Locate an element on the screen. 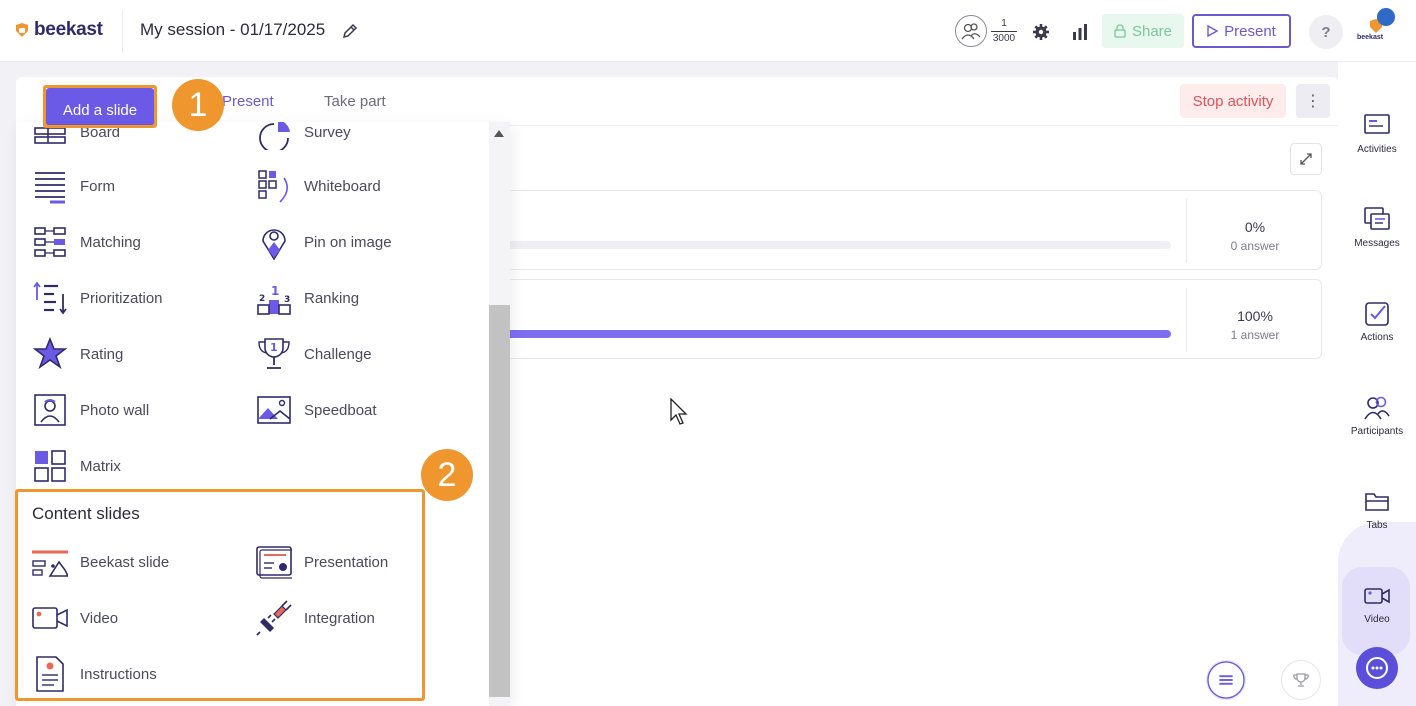 The image size is (1416, 706). slide-type-photo-wall: Photo wall is located at coordinates (90, 410).